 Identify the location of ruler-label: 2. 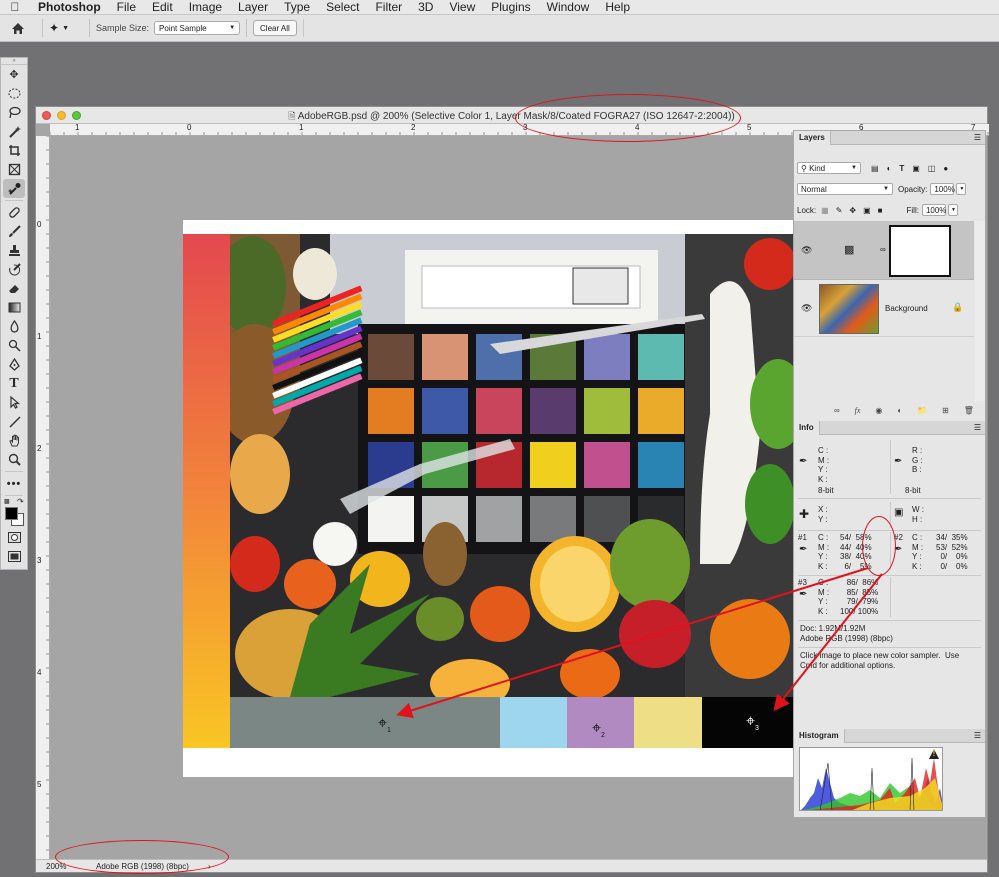
(39, 448).